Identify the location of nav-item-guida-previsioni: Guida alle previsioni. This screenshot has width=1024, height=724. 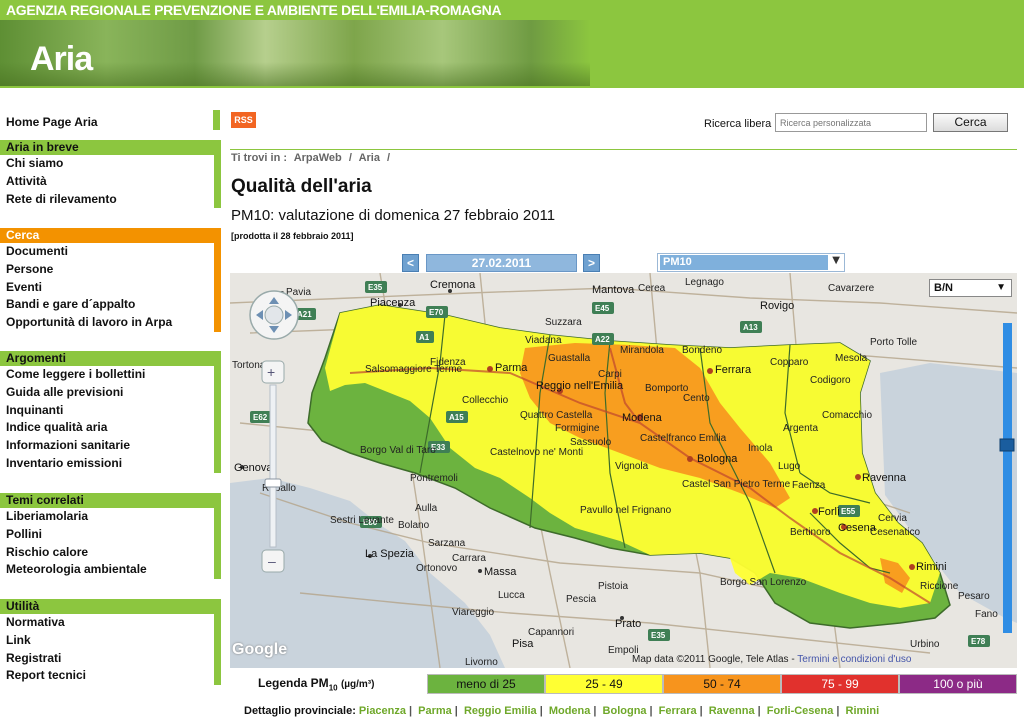
(107, 393).